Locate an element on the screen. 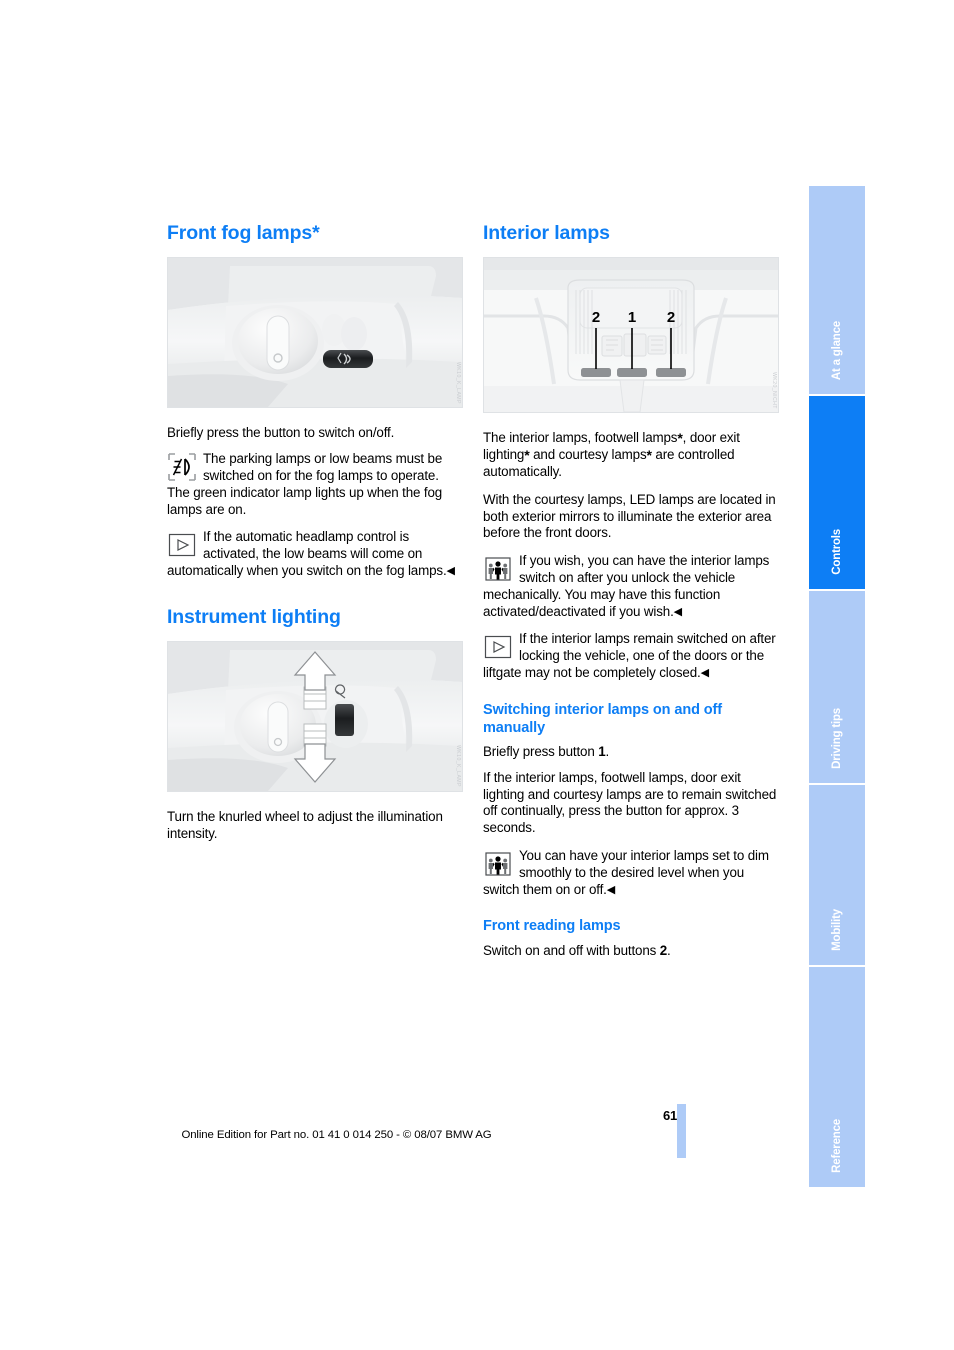 Image resolution: width=954 pixels, height=1350 pixels. knurled-wheel-illustration is located at coordinates (315, 717).